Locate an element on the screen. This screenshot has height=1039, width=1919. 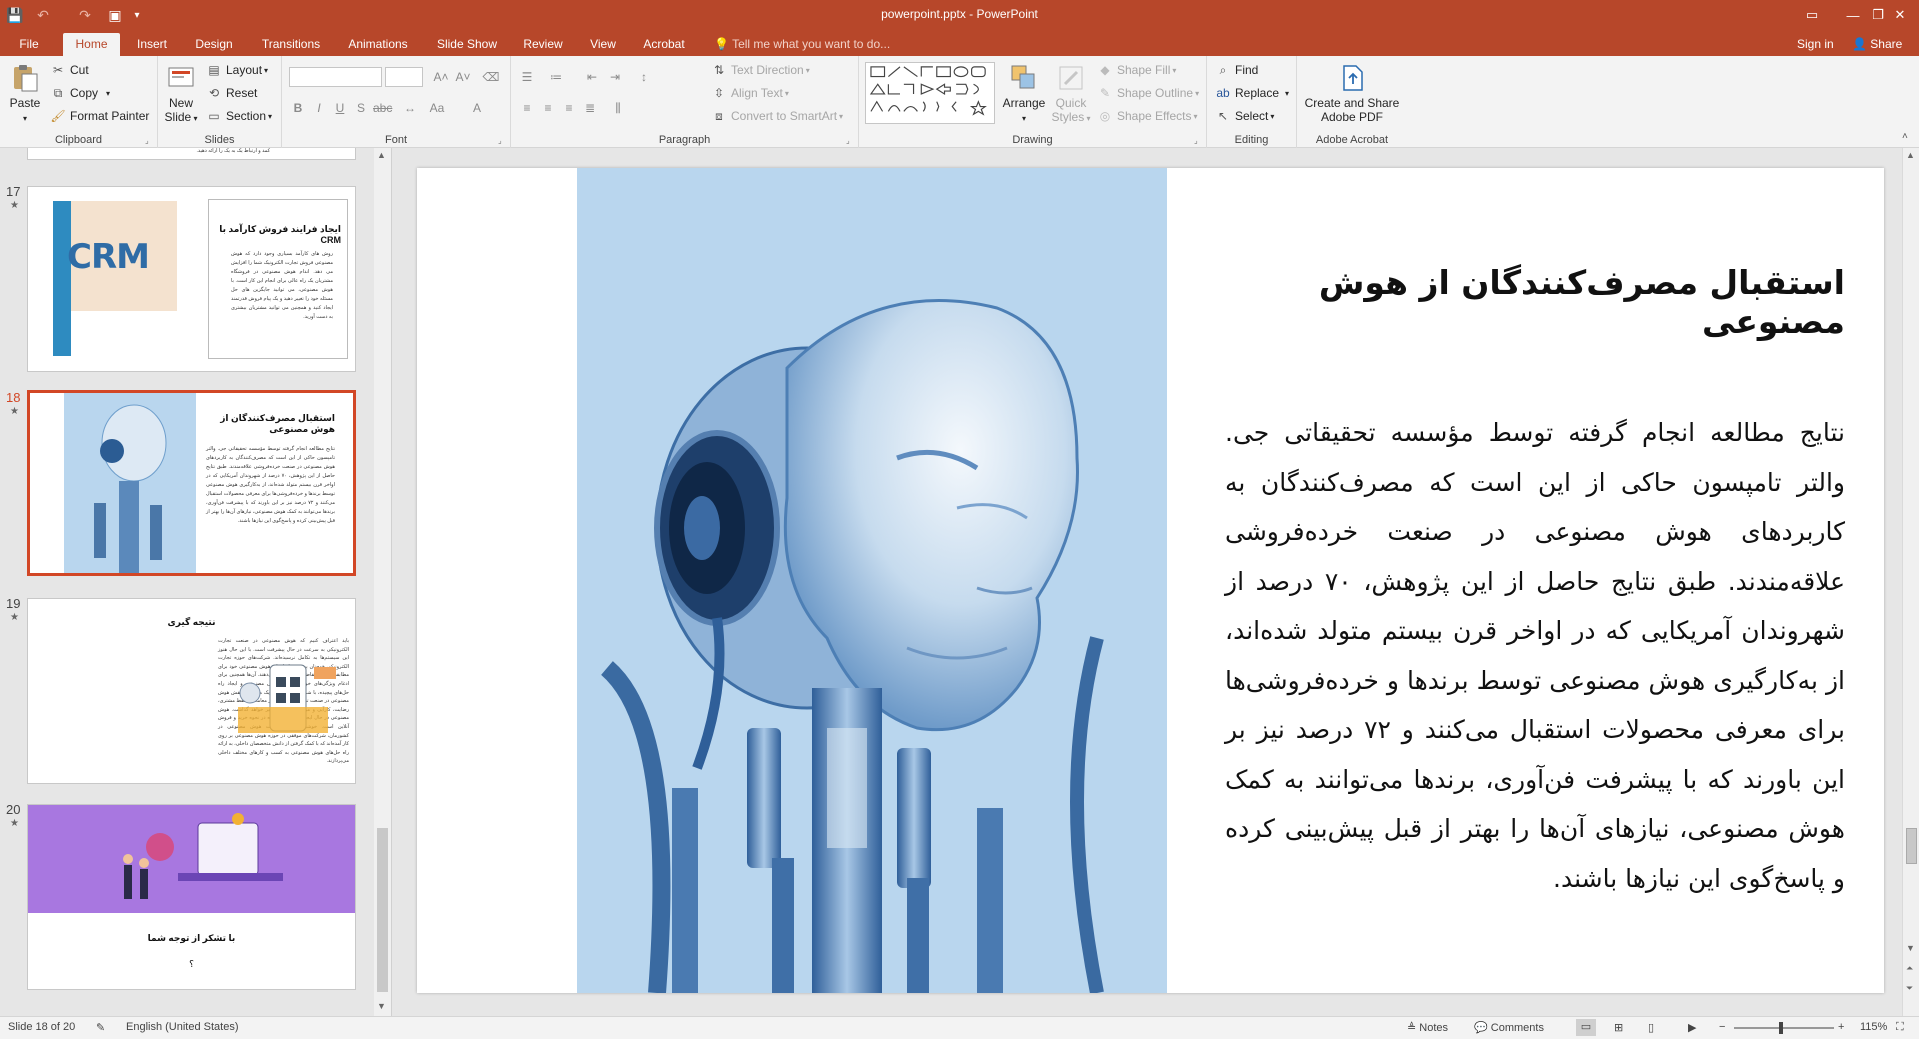
tab-file: File is located at coordinates (29, 44).